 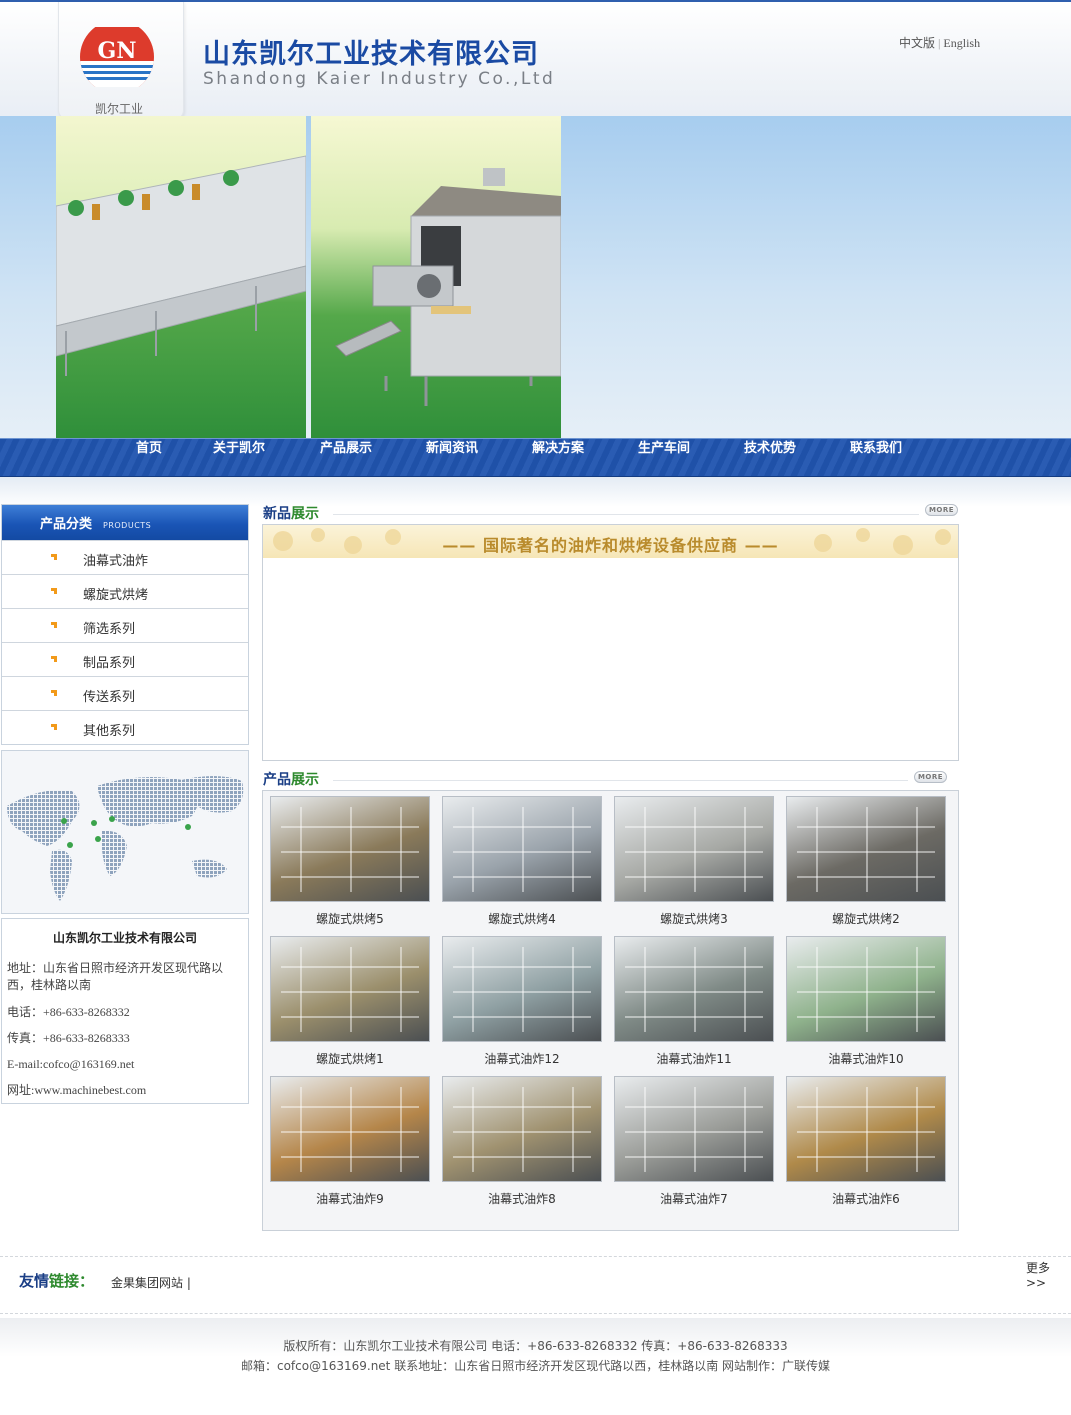 I want to click on nav-technology: 技术优势, so click(x=770, y=449).